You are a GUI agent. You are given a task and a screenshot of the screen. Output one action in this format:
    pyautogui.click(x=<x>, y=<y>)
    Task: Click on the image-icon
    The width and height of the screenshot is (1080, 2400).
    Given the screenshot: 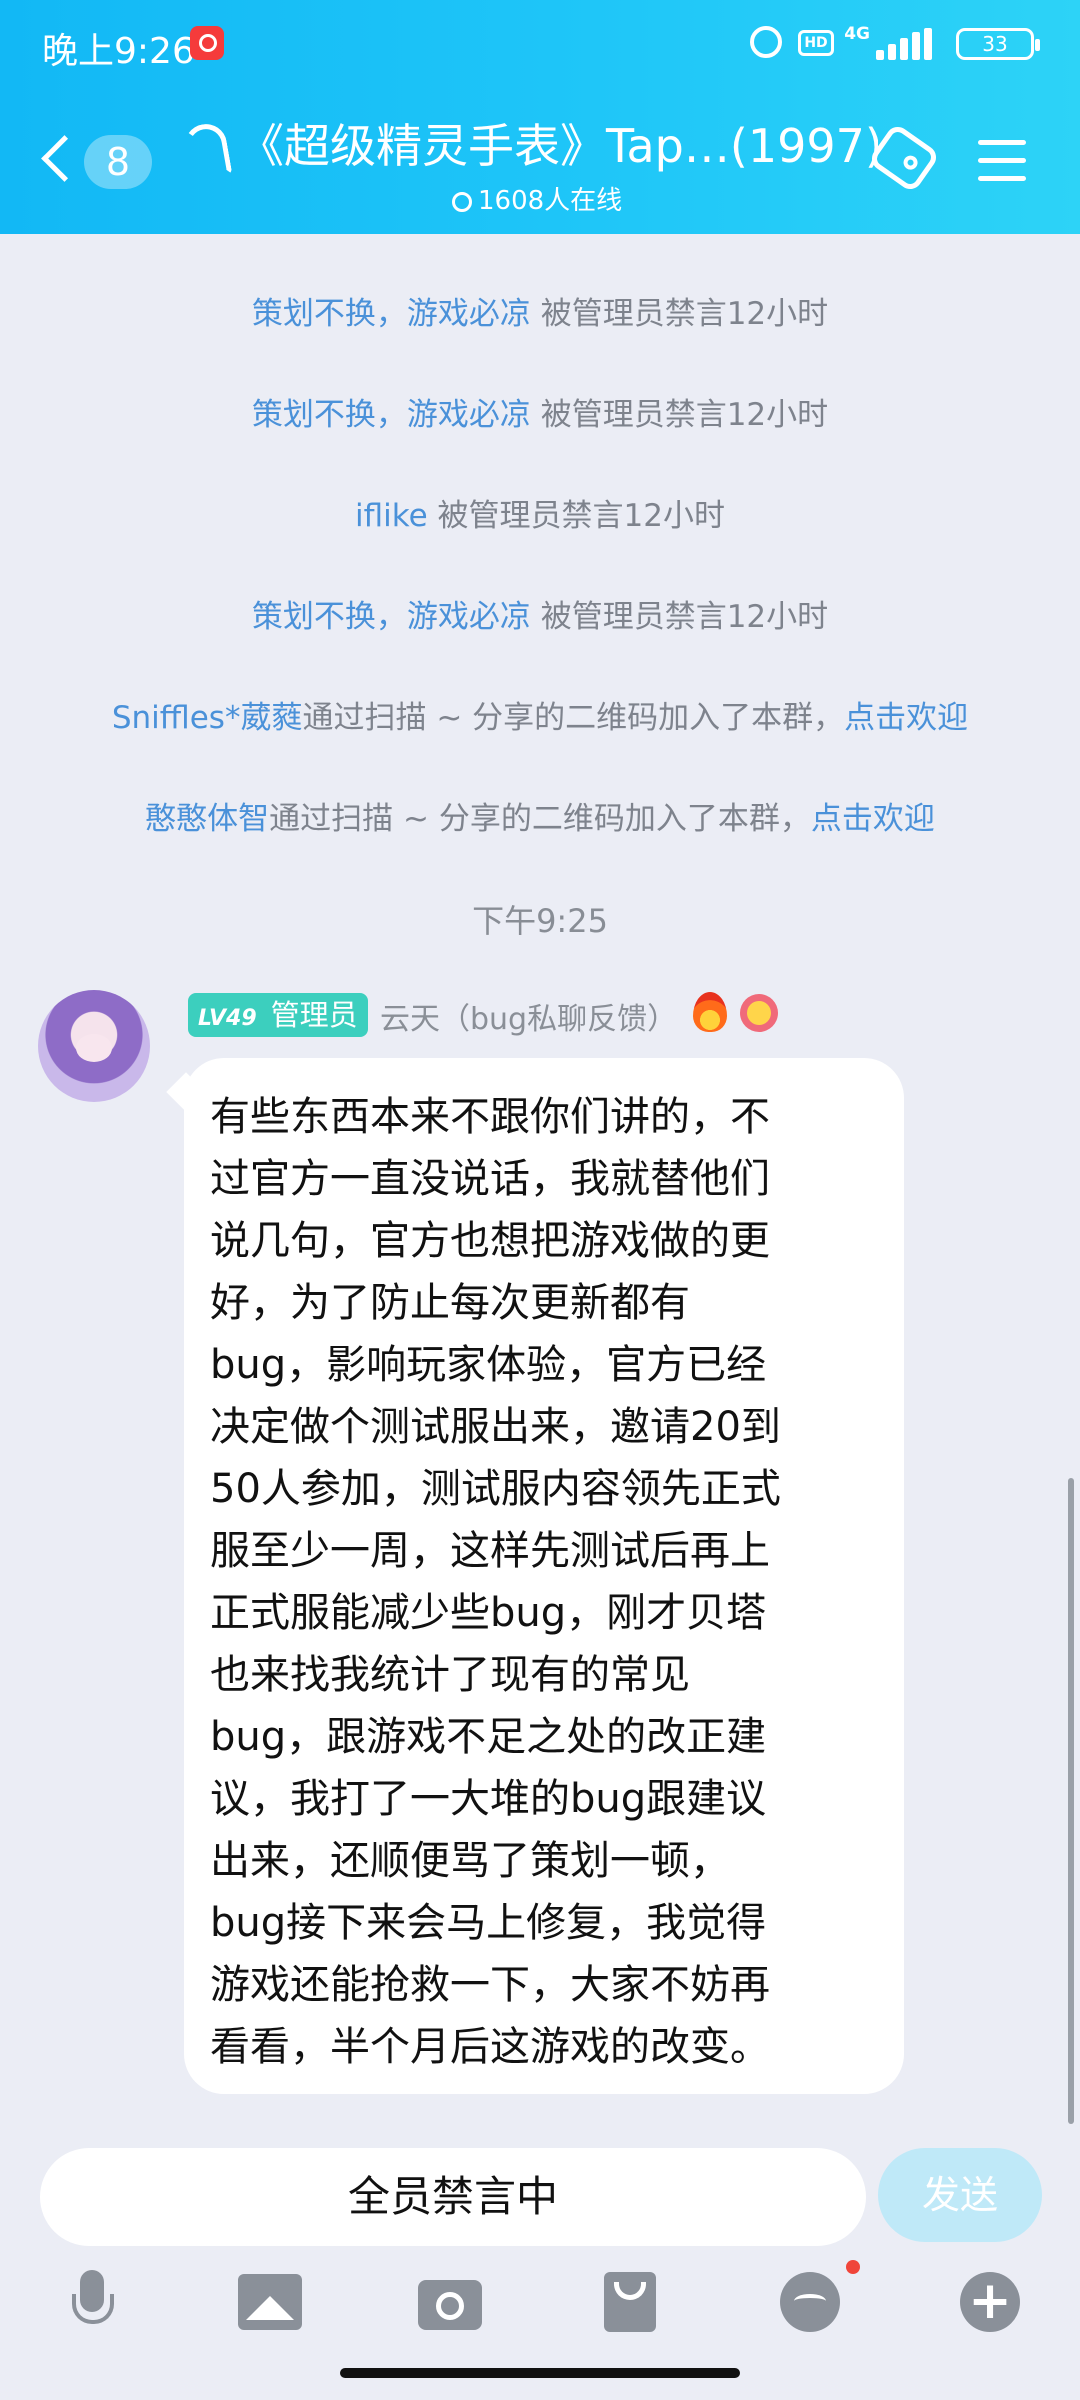 What is the action you would take?
    pyautogui.click(x=270, y=2302)
    